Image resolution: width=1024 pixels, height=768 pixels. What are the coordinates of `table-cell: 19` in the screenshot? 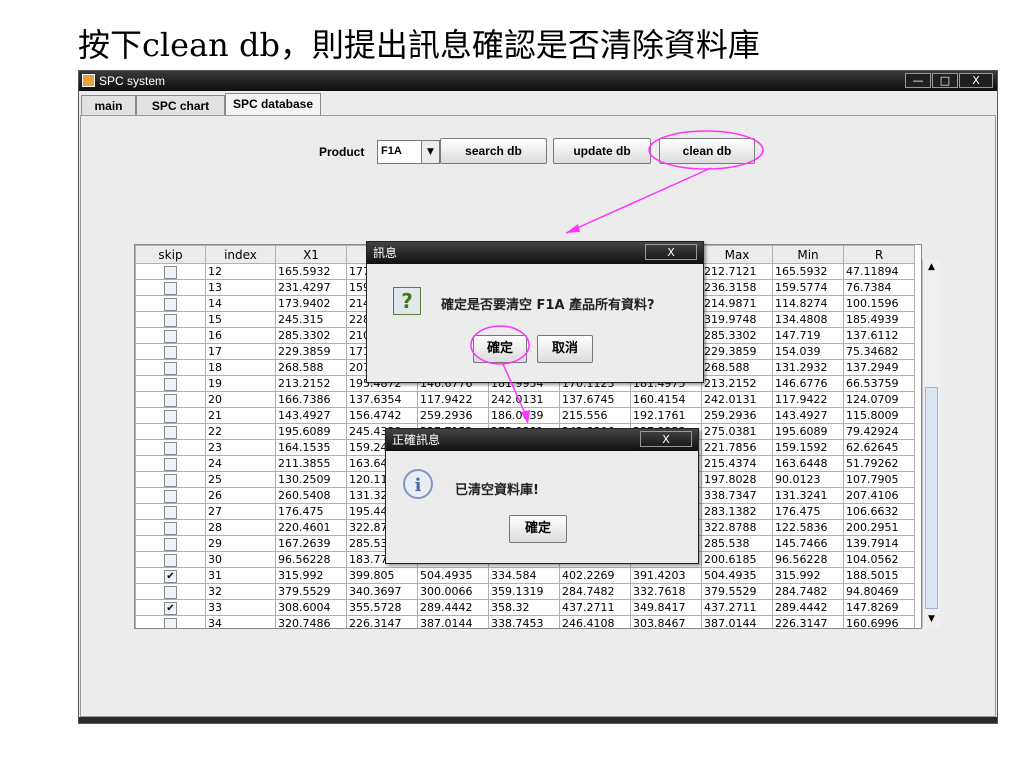 It's located at (240, 383).